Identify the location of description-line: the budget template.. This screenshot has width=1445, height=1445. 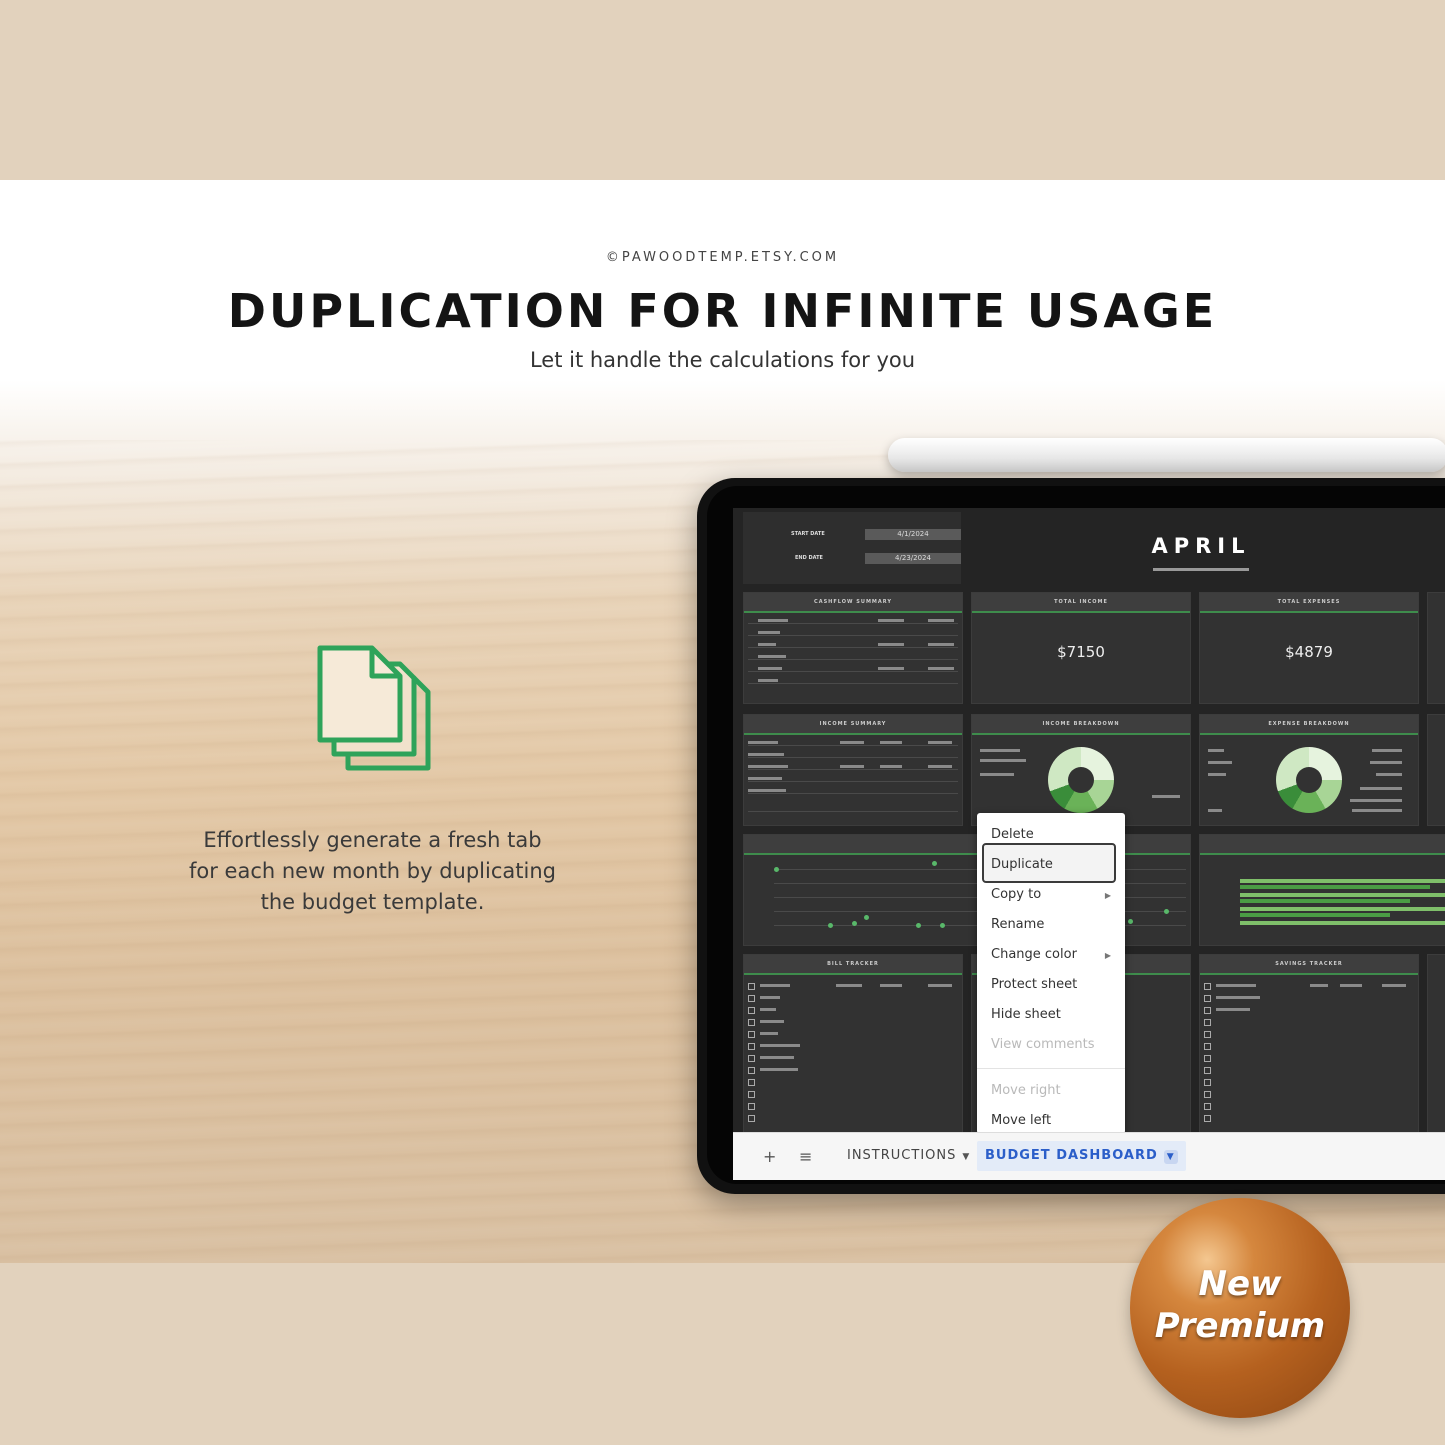
(372, 902).